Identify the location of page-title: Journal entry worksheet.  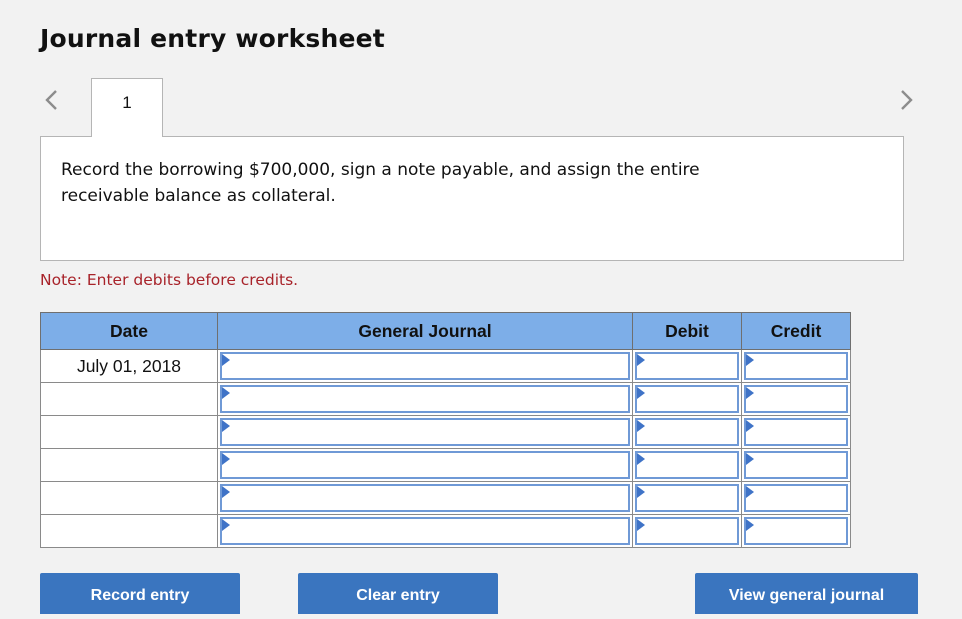
(212, 38).